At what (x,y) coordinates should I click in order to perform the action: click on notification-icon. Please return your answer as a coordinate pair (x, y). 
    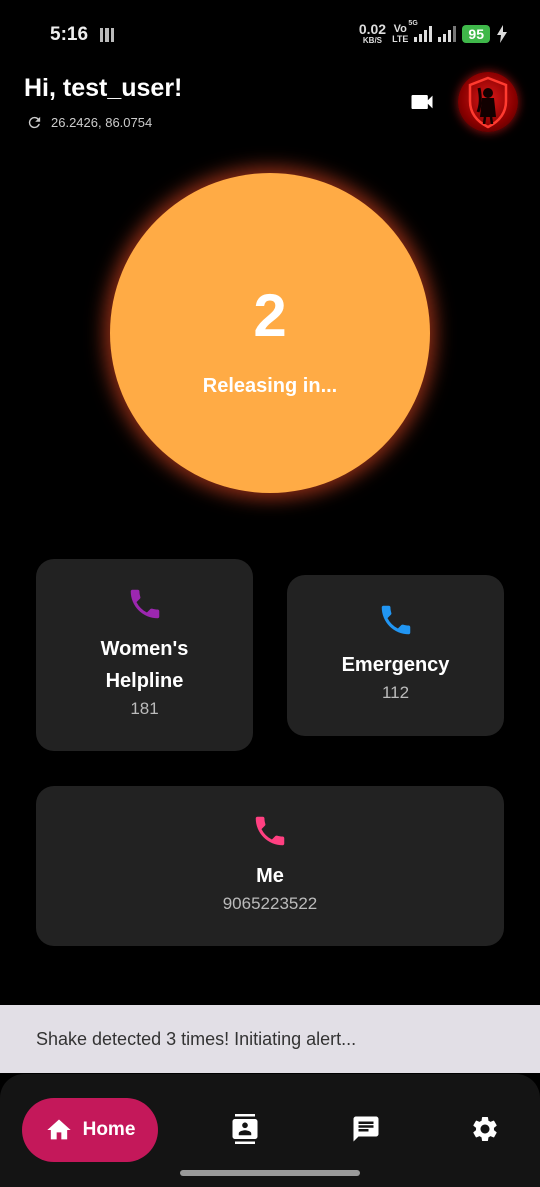
    Looking at the image, I should click on (107, 35).